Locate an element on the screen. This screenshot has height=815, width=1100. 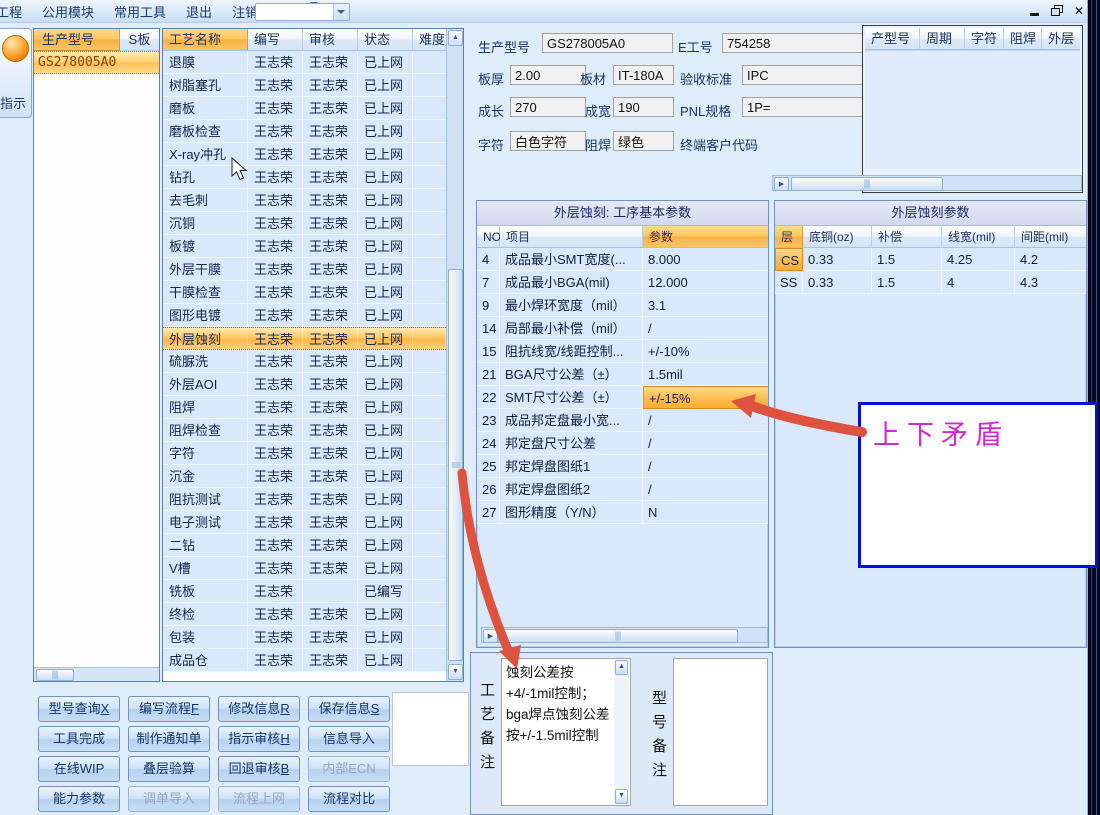
process-row: 外层蚀刻 王志荣 王志荣 已上网 is located at coordinates (304, 338).